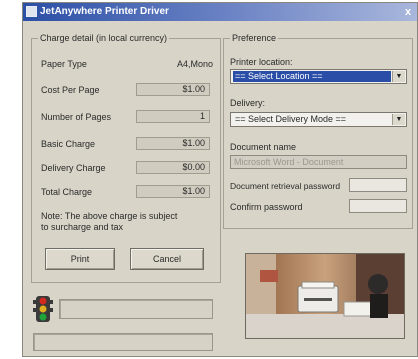 Image resolution: width=418 pixels, height=359 pixels. What do you see at coordinates (76, 117) in the screenshot?
I see `number-of-pages-label: Number of Pages` at bounding box center [76, 117].